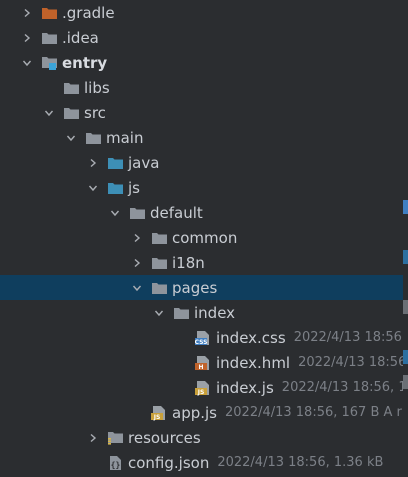 This screenshot has height=477, width=408. I want to click on tree-item-label: index.css, so click(251, 337).